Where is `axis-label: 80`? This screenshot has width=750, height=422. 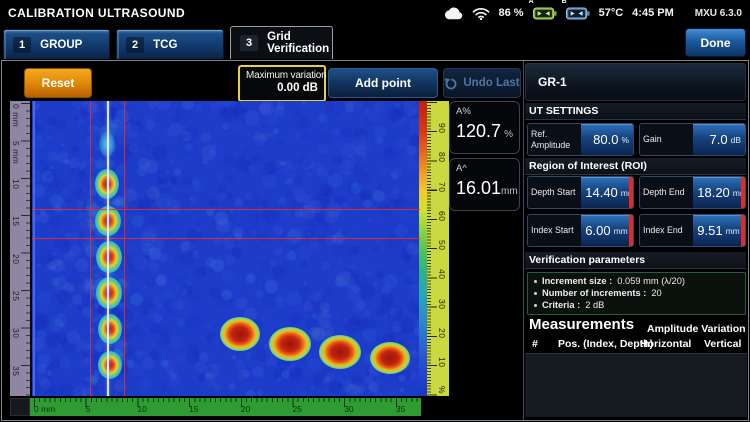 axis-label: 80 is located at coordinates (442, 157).